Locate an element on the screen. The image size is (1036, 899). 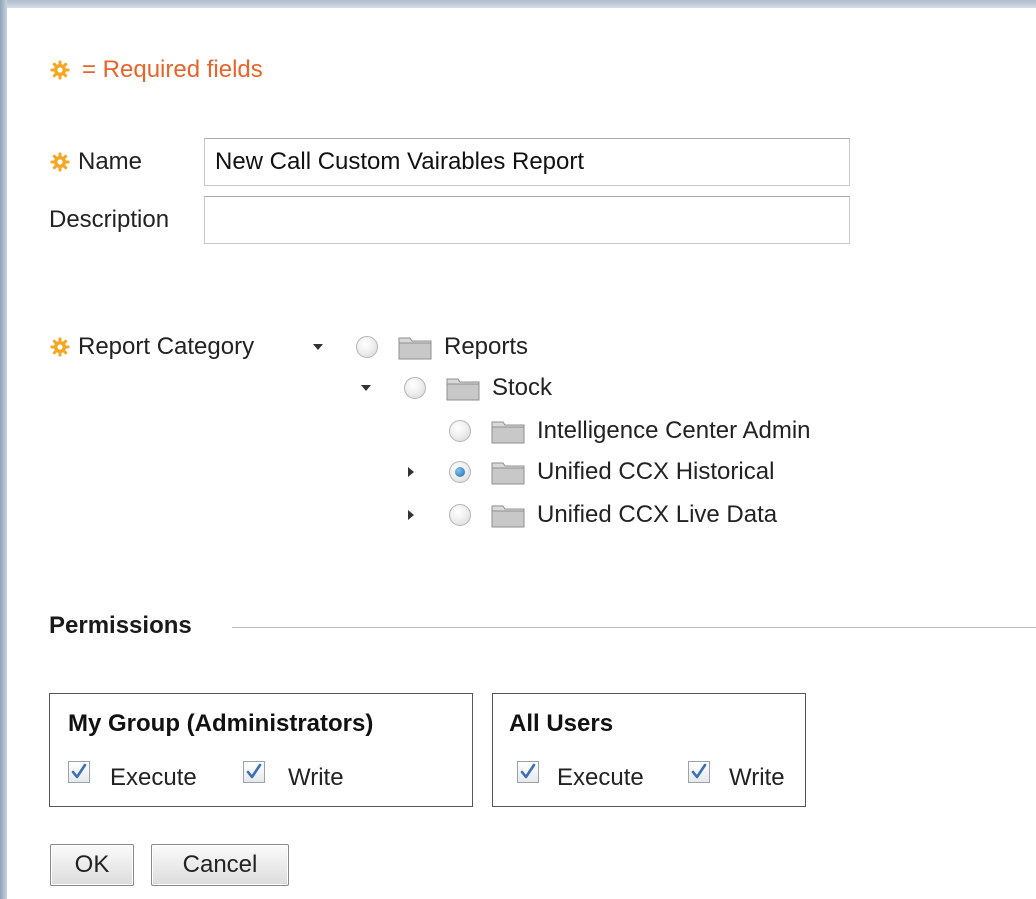
tree-node-radio-selected is located at coordinates (460, 472).